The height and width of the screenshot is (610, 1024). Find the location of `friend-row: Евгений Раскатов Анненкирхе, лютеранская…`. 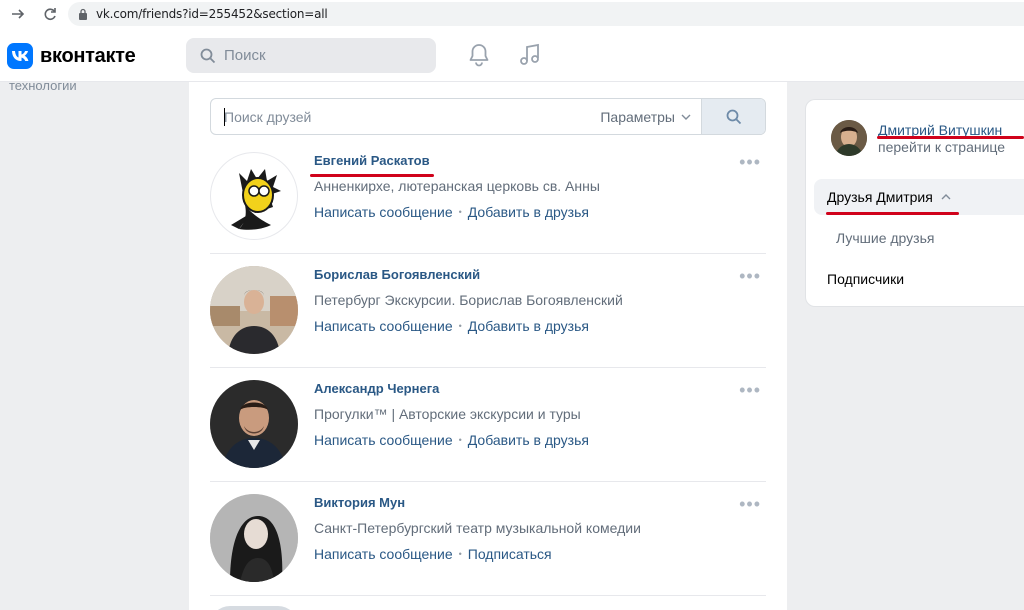

friend-row: Евгений Раскатов Анненкирхе, лютеранская… is located at coordinates (488, 197).